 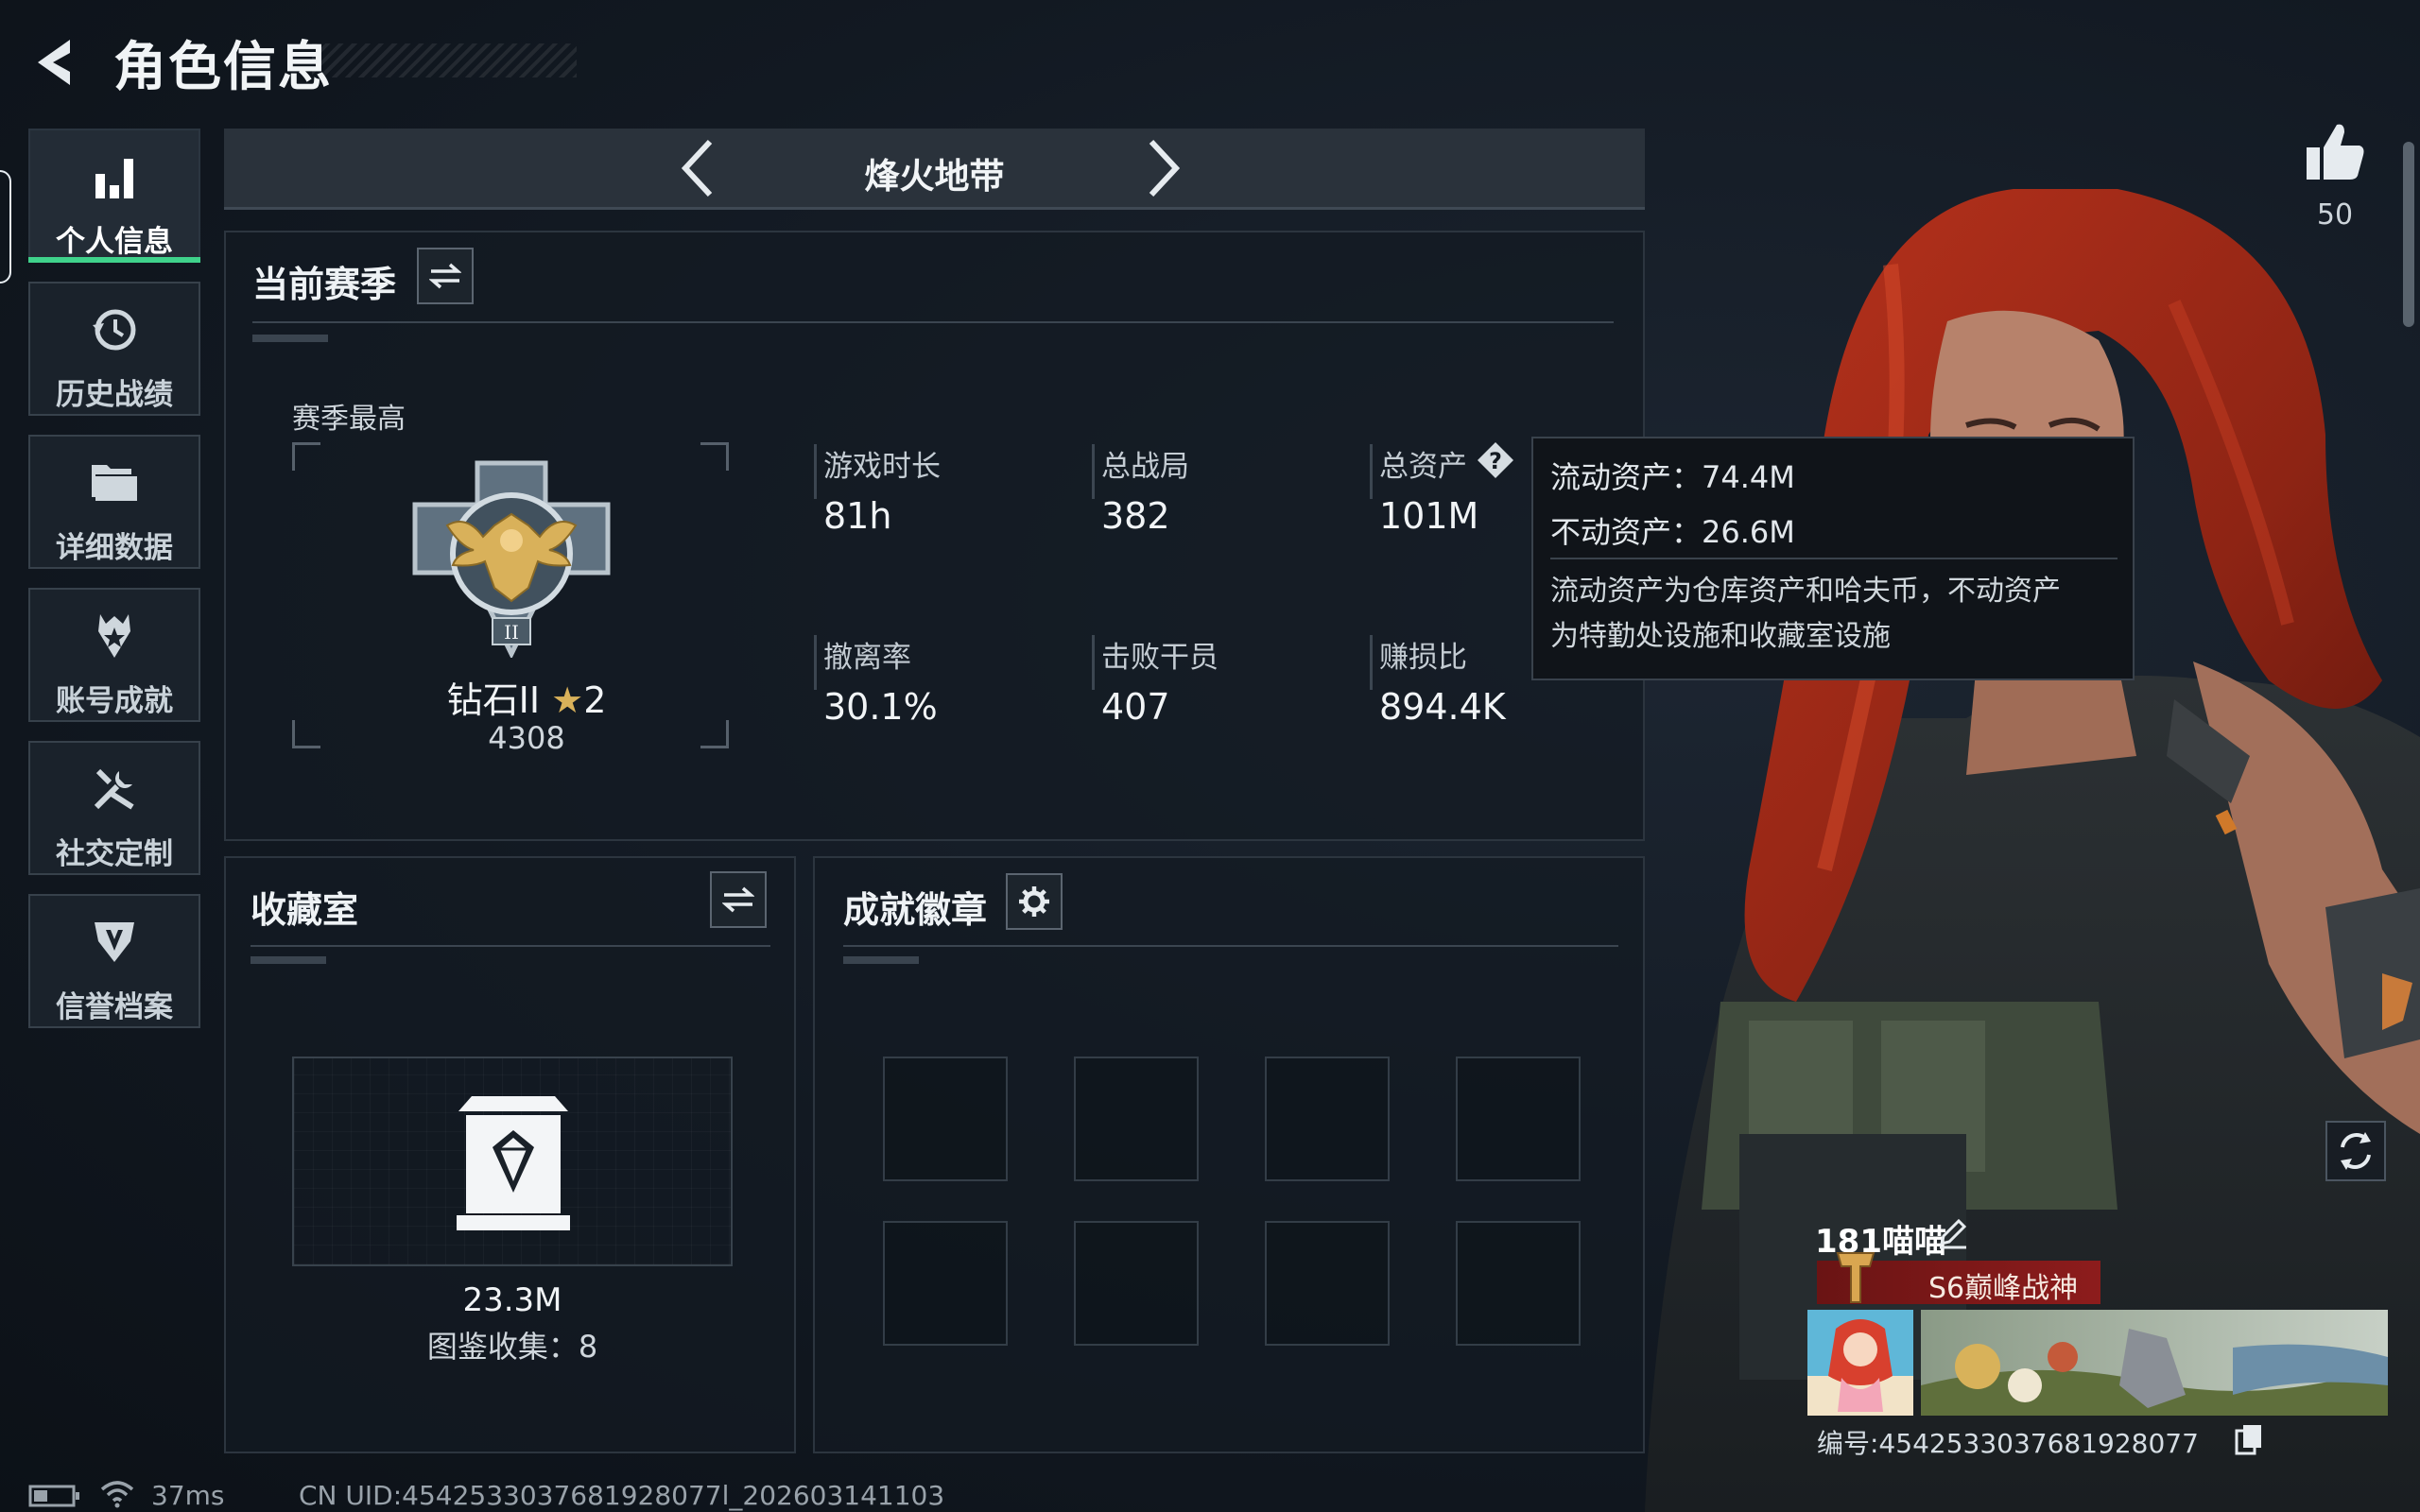 What do you see at coordinates (115, 701) in the screenshot?
I see `sidebar-item-label: 账号成就` at bounding box center [115, 701].